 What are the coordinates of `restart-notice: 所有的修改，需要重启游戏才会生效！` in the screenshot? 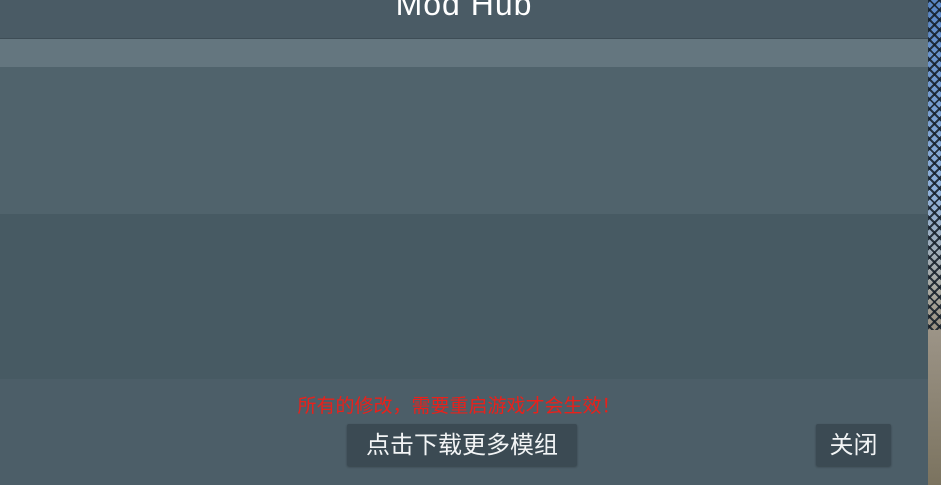 It's located at (459, 406).